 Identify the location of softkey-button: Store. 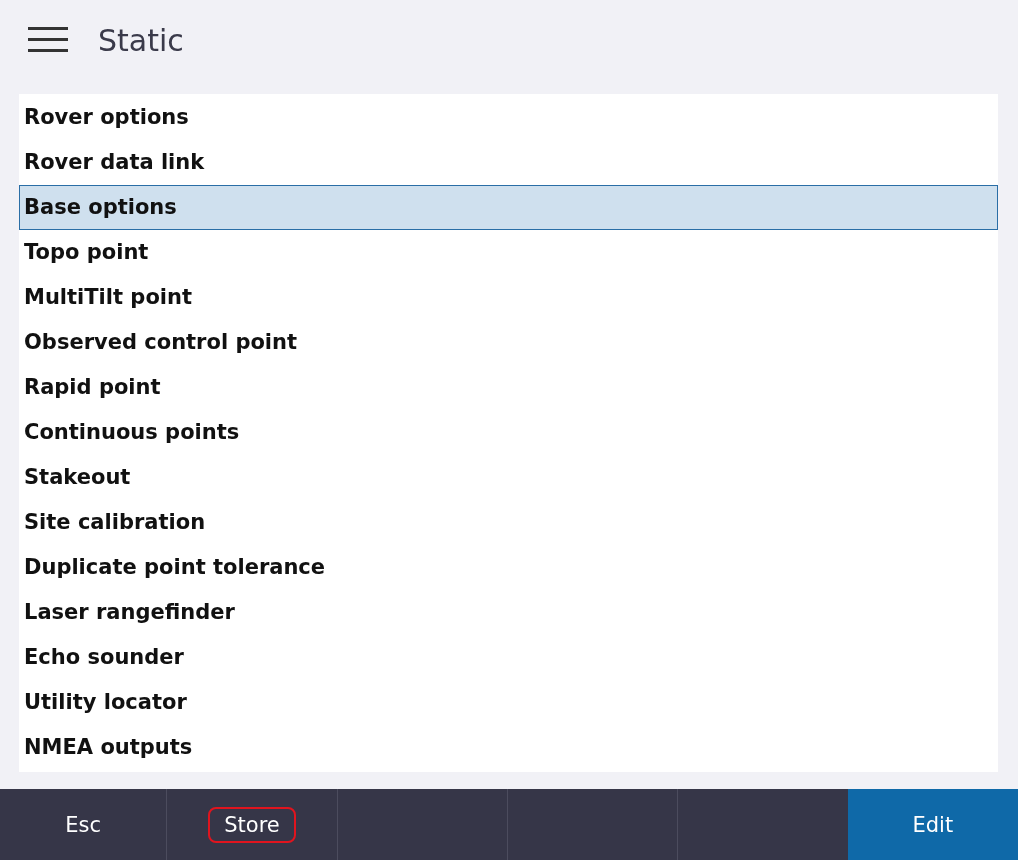
(252, 824).